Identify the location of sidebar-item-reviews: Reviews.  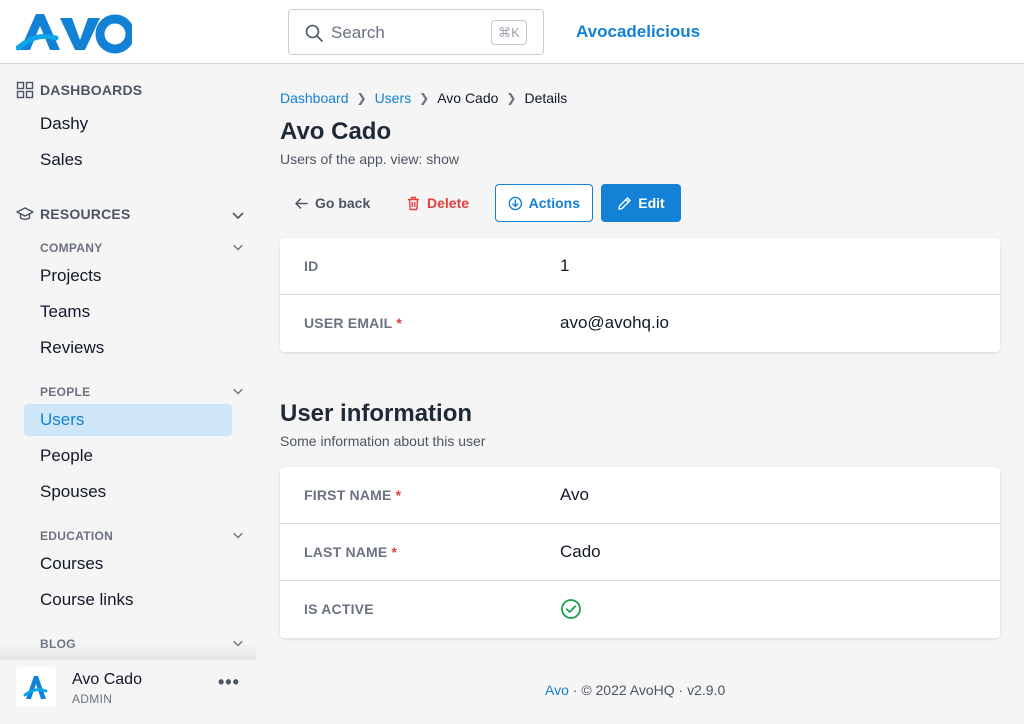
(128, 348).